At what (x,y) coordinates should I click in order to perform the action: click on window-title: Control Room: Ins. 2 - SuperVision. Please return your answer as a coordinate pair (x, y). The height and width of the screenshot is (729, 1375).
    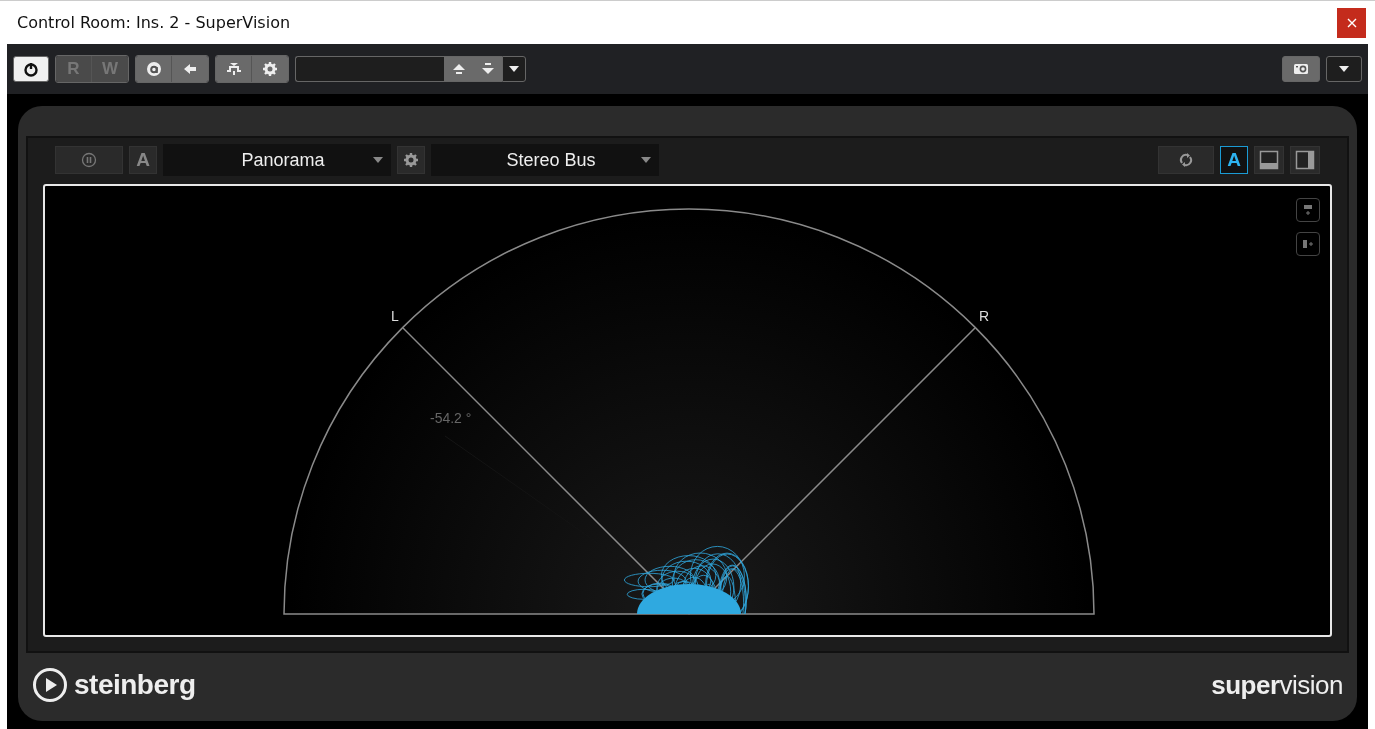
    Looking at the image, I should click on (154, 22).